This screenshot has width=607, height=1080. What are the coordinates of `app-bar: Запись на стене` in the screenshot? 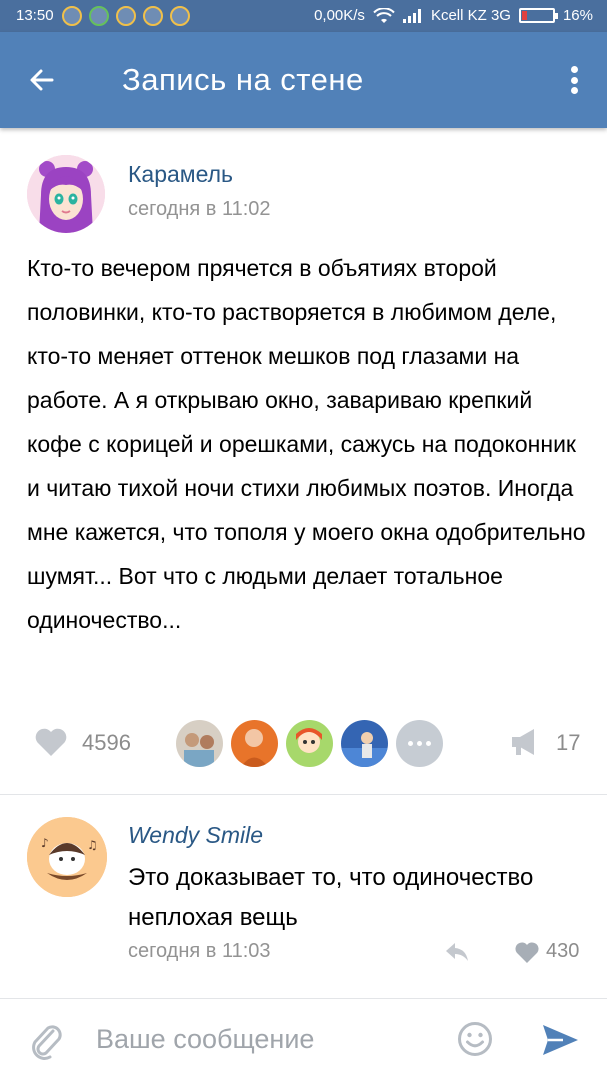 It's located at (303, 80).